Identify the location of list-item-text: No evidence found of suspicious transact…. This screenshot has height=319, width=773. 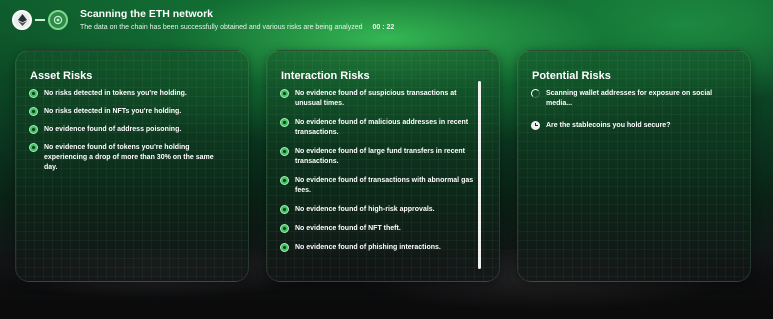
(376, 98).